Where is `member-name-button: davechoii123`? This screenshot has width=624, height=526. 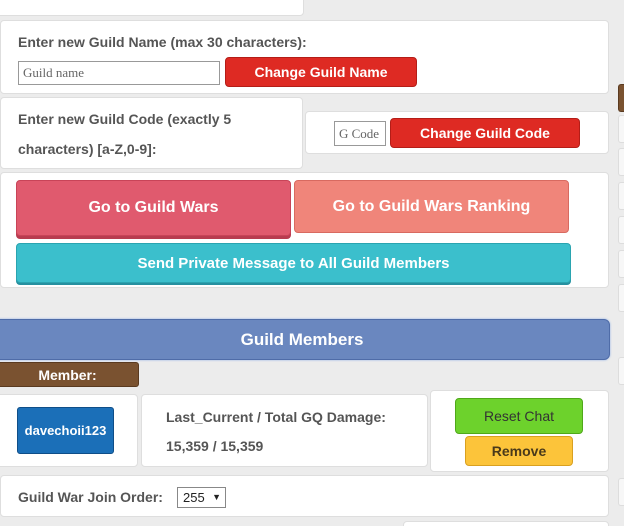 member-name-button: davechoii123 is located at coordinates (65, 430).